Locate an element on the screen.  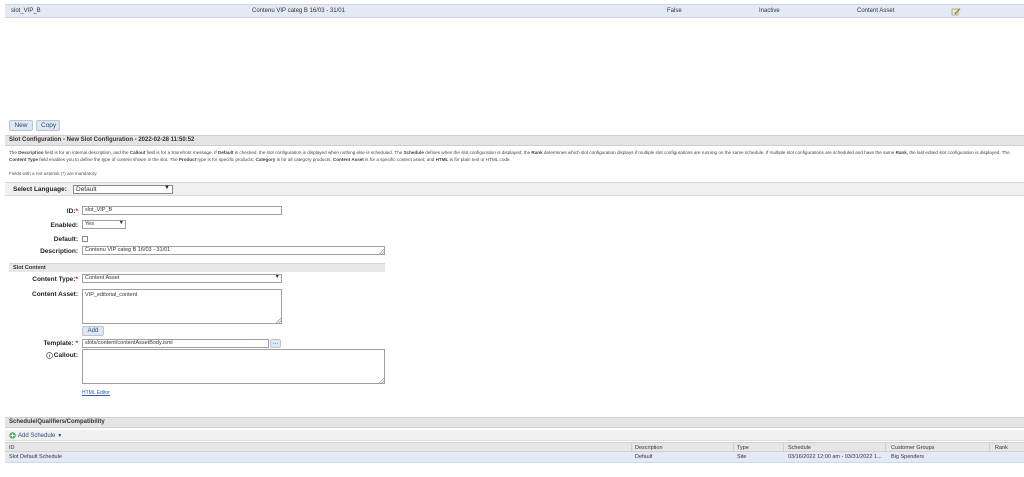
schedule-id: Slot Default Schedule is located at coordinates (35, 457).